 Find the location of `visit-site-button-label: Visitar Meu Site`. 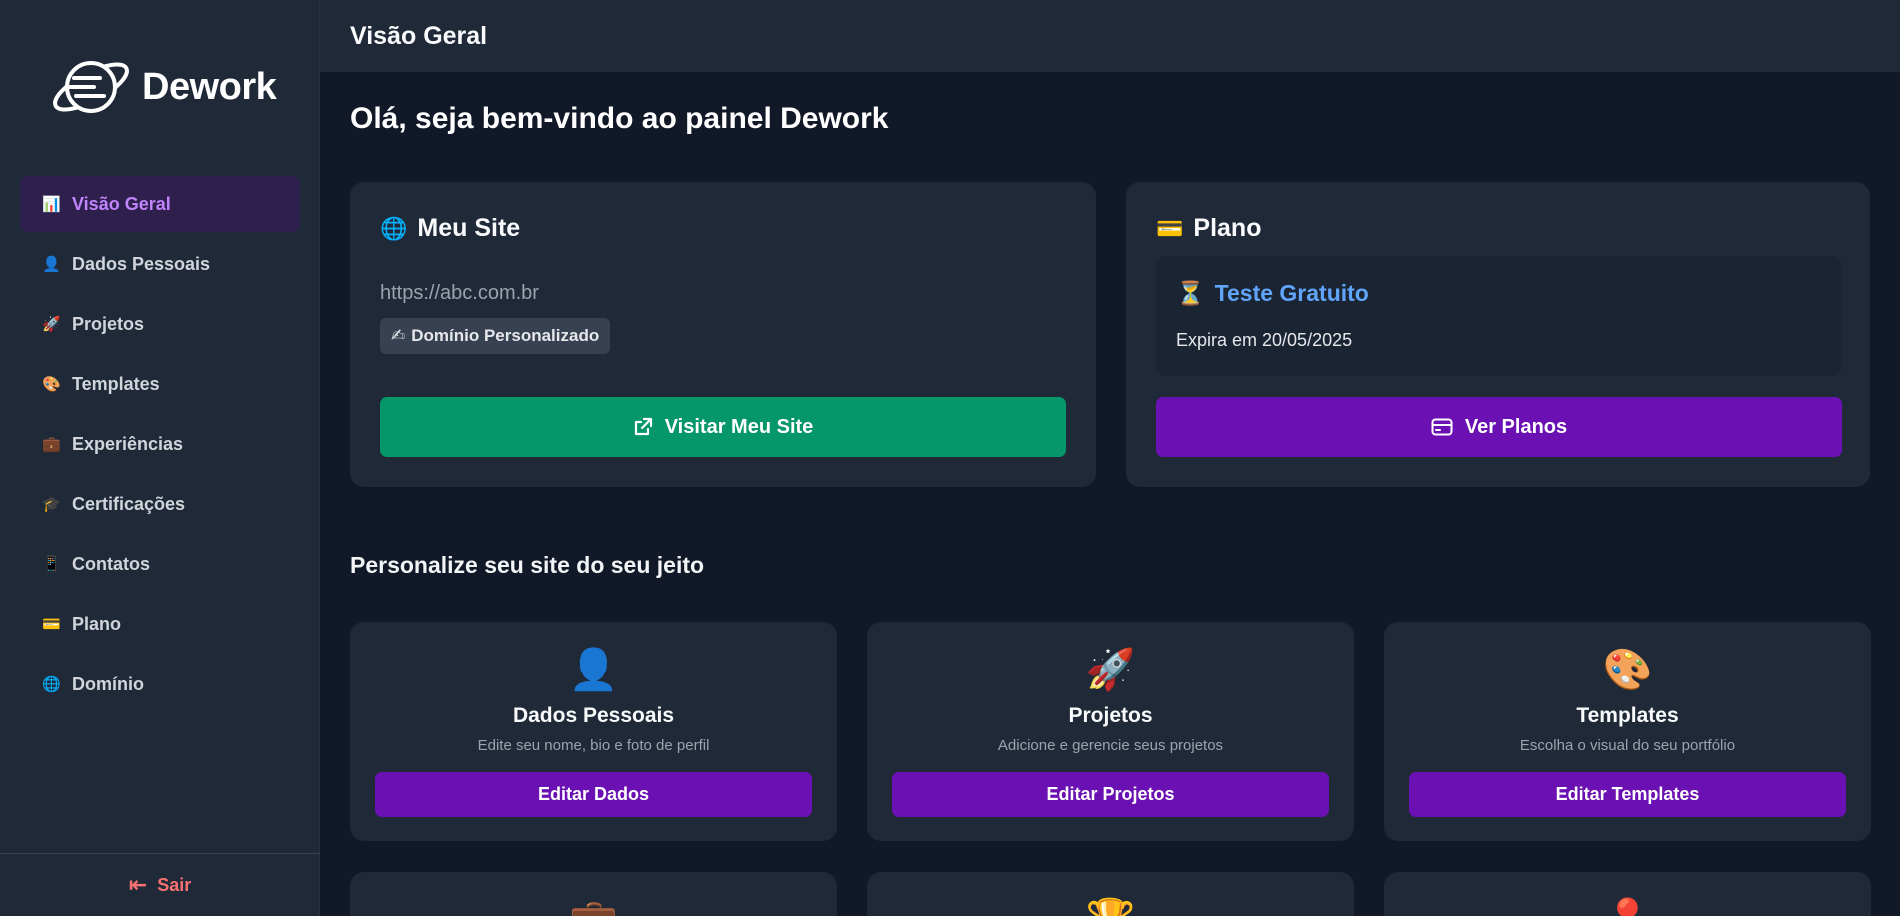

visit-site-button-label: Visitar Meu Site is located at coordinates (739, 426).